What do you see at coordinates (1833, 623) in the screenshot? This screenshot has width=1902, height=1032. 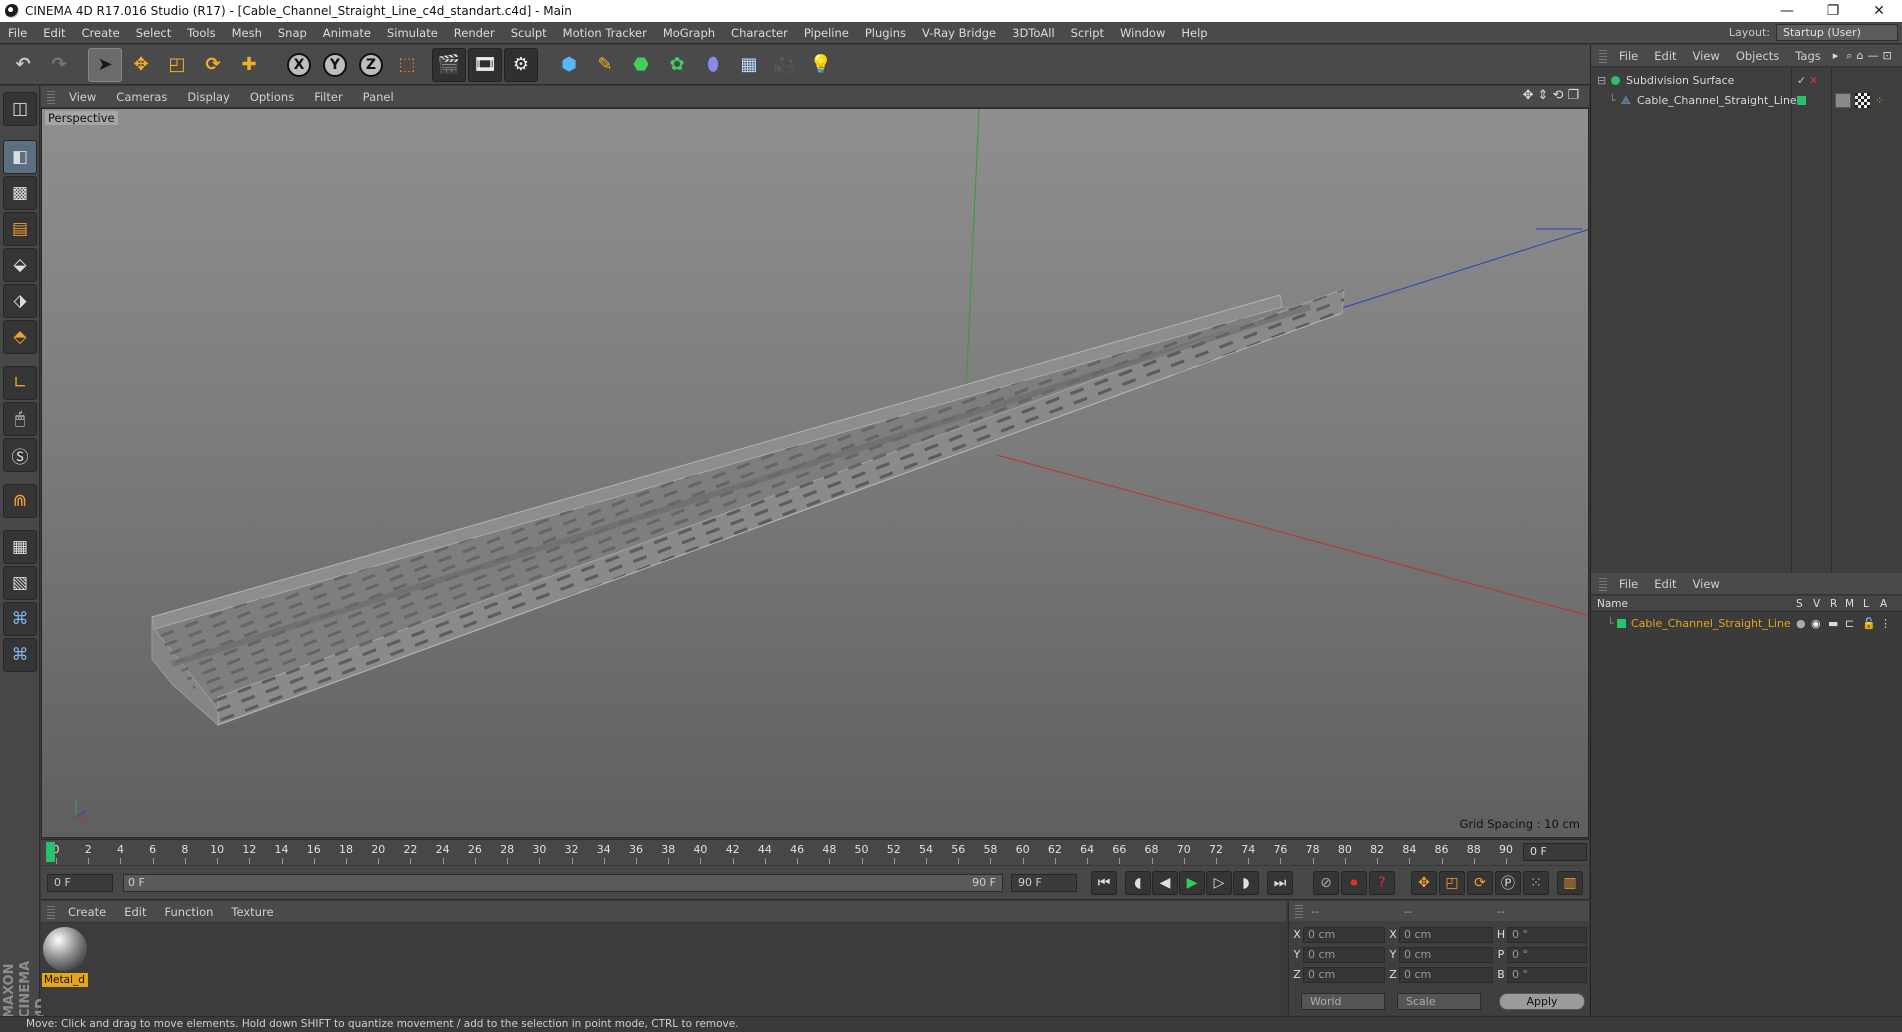 I see `render-icon: ▬` at bounding box center [1833, 623].